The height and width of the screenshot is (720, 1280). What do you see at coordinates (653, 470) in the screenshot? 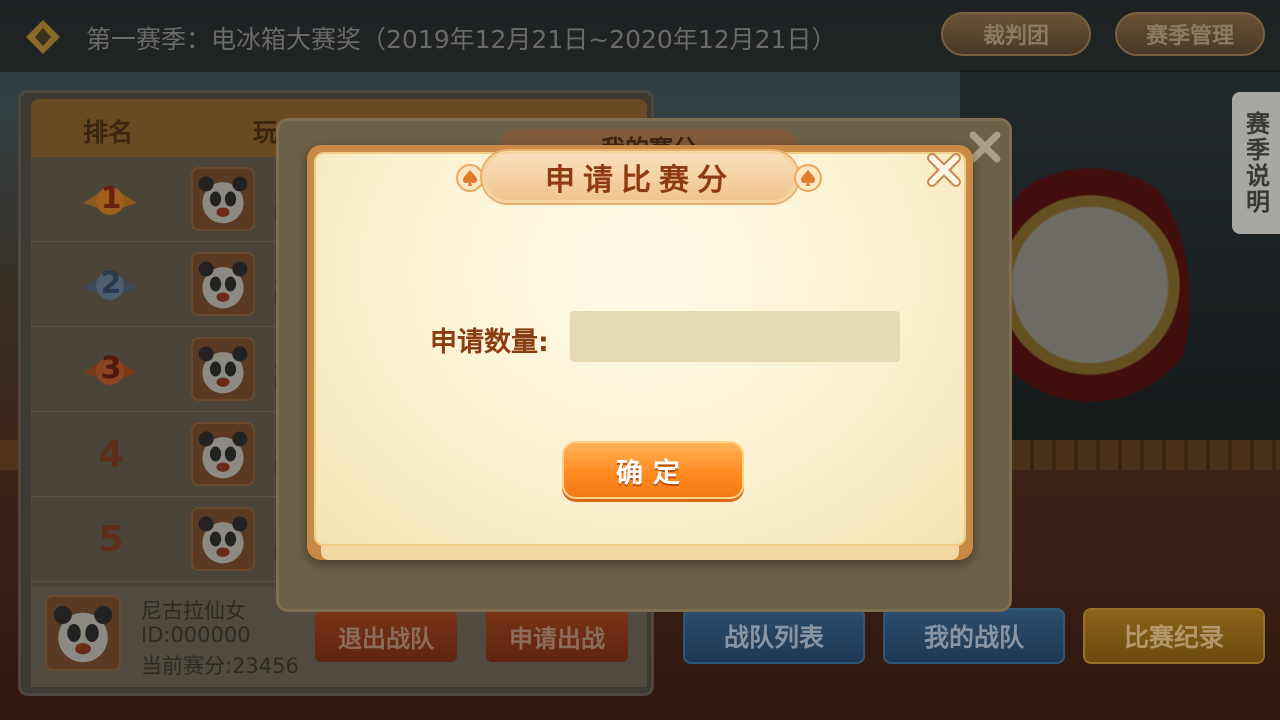
I see `confirm-button: 确定` at bounding box center [653, 470].